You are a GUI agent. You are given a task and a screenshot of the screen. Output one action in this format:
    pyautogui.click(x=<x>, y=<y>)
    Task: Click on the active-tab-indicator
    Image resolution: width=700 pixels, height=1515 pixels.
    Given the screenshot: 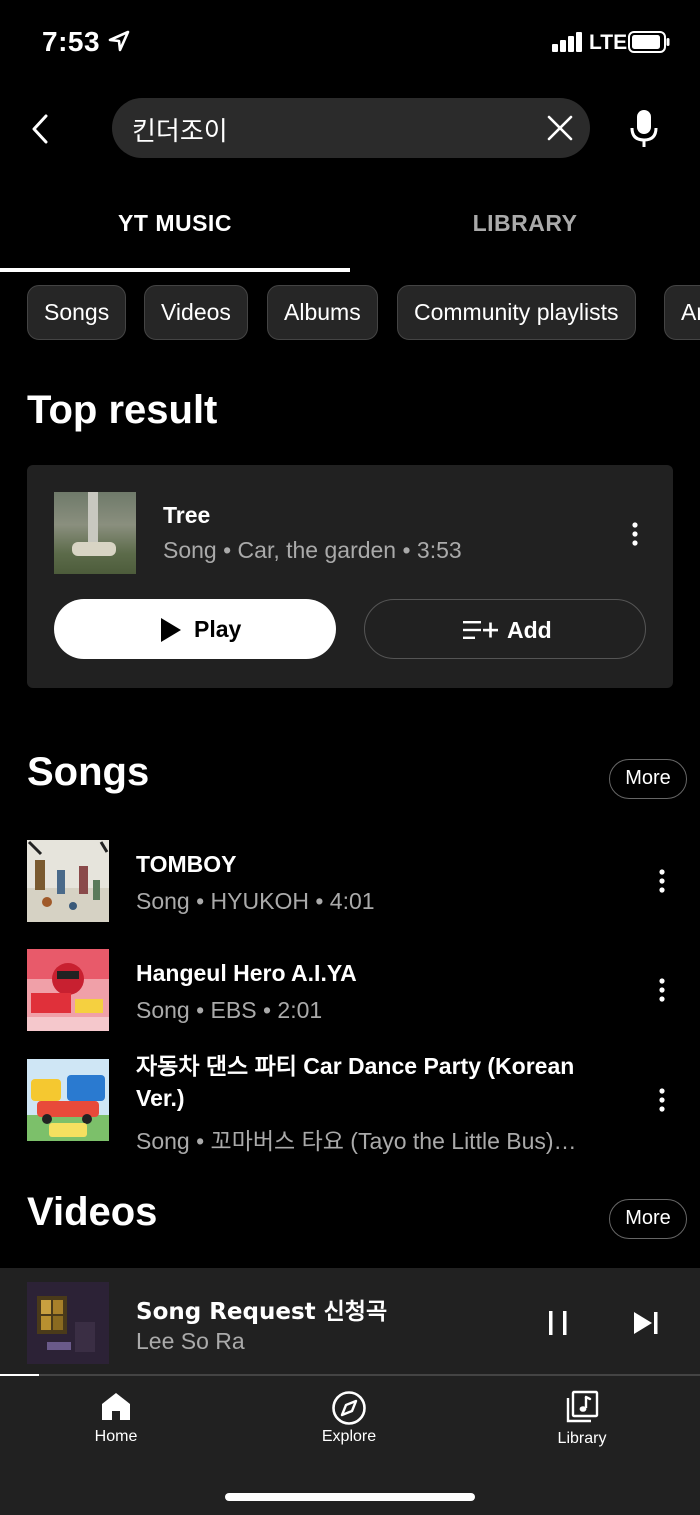 What is the action you would take?
    pyautogui.click(x=175, y=270)
    